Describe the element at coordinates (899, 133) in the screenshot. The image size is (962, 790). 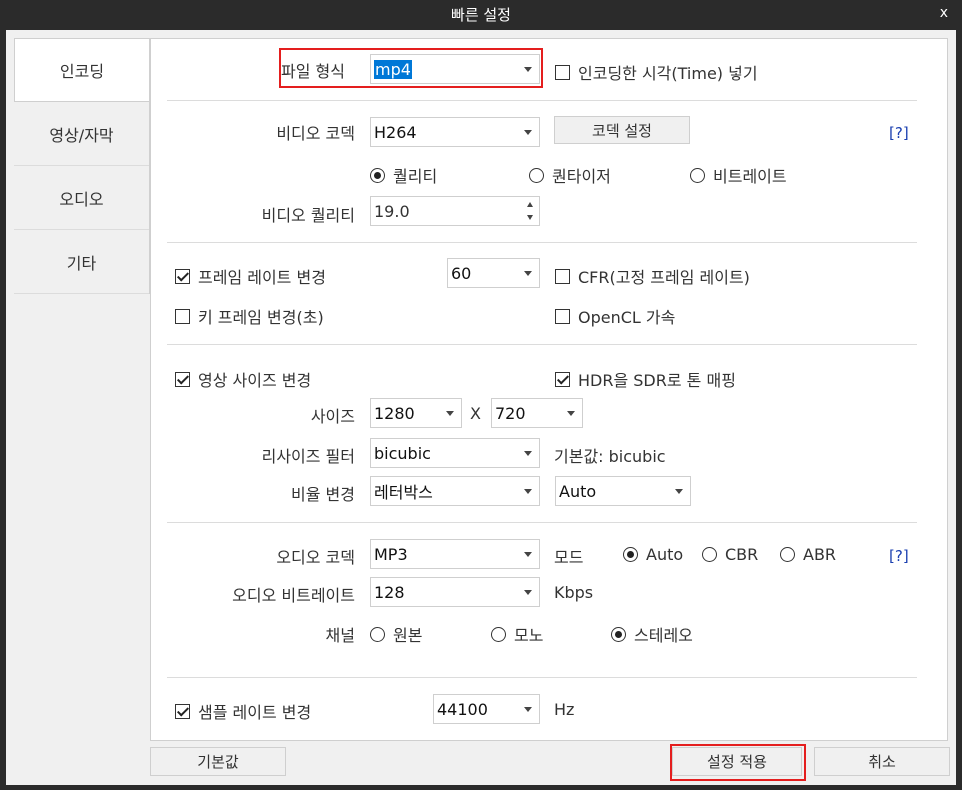
I see `video-help-link: [?]` at that location.